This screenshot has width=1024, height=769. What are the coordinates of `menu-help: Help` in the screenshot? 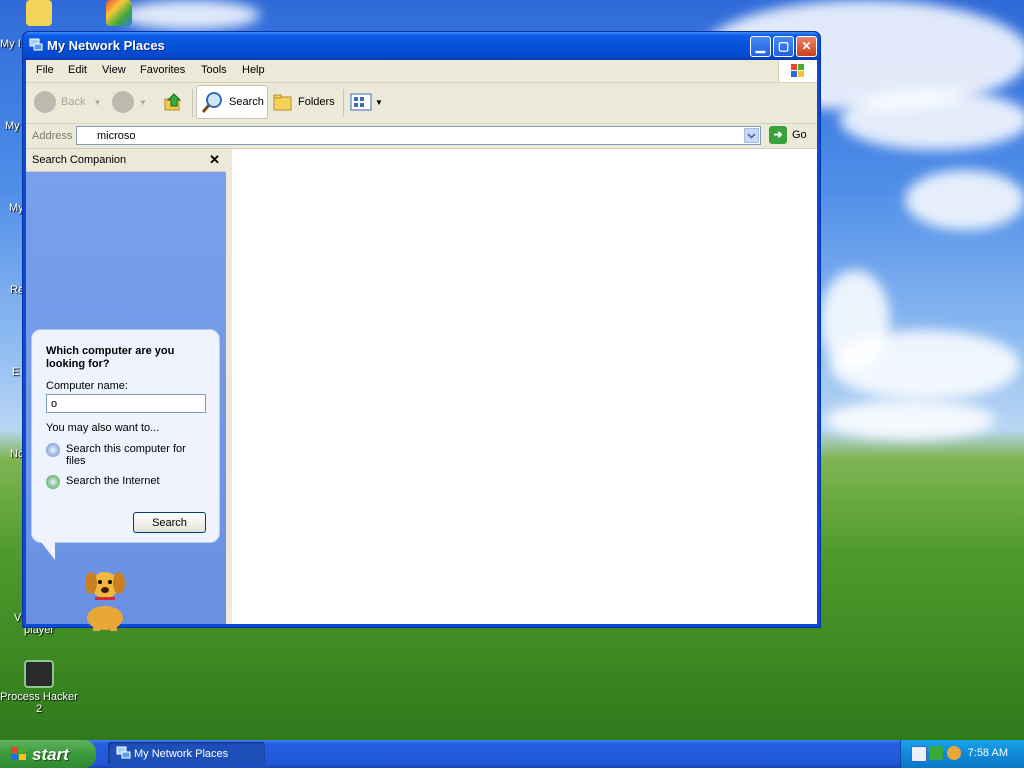 It's located at (253, 70).